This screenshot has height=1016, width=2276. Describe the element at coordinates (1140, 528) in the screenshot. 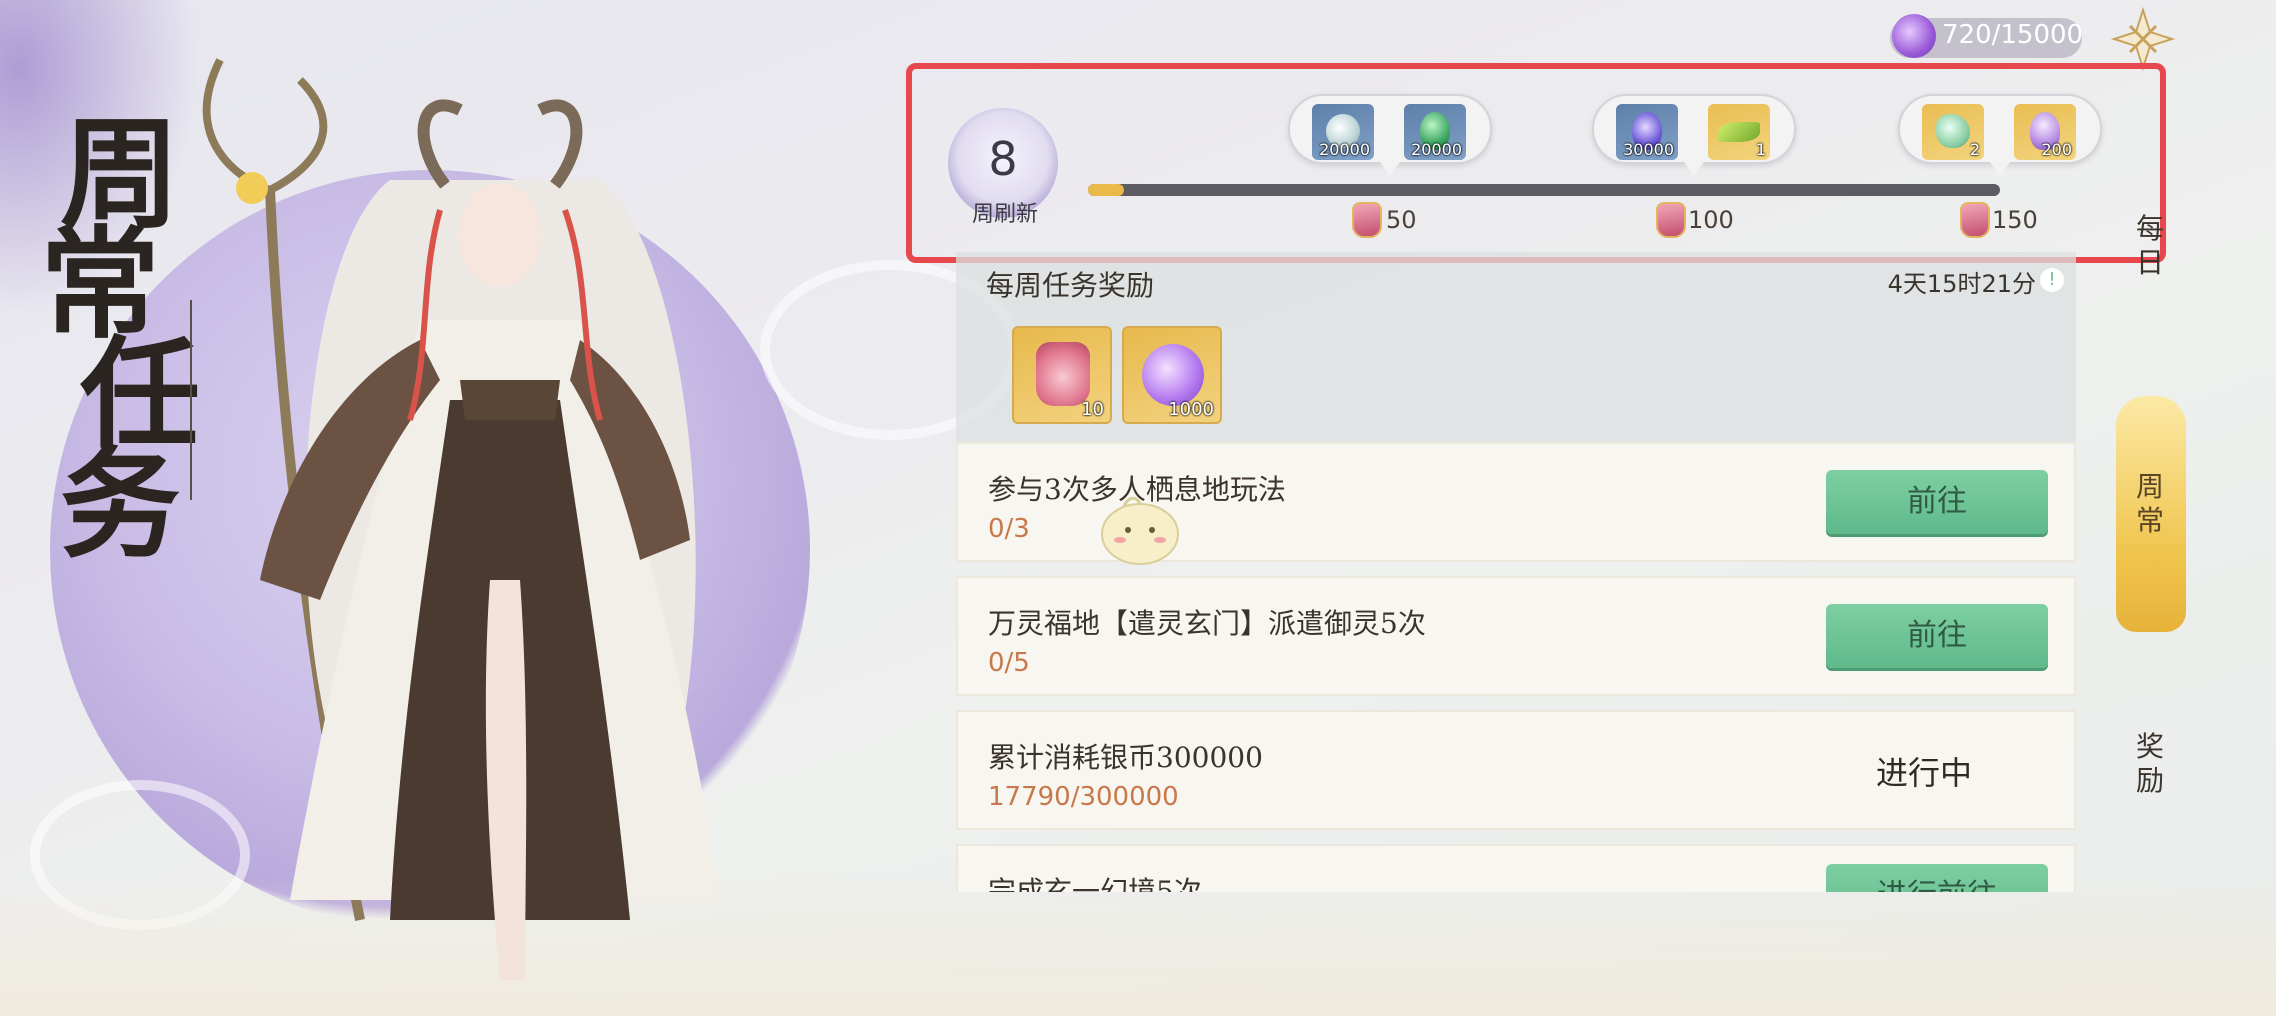

I see `mascot-chick` at that location.